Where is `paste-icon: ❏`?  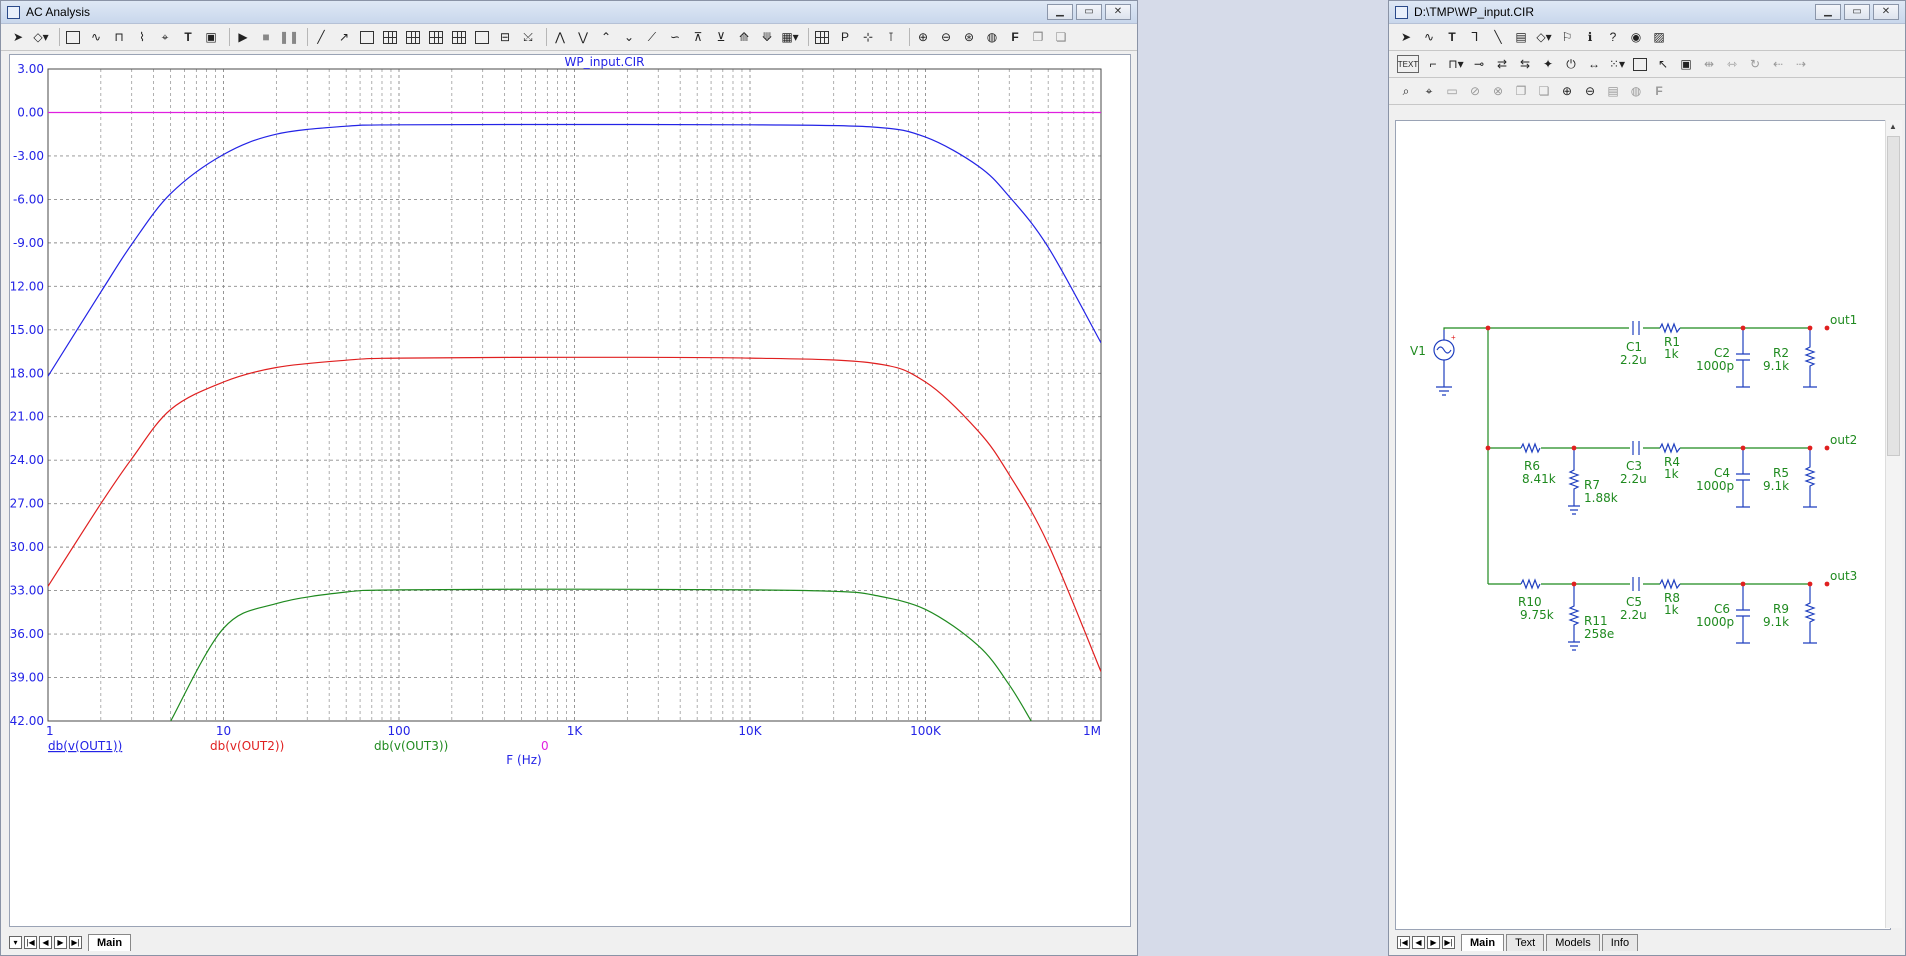 paste-icon: ❏ is located at coordinates (1061, 37).